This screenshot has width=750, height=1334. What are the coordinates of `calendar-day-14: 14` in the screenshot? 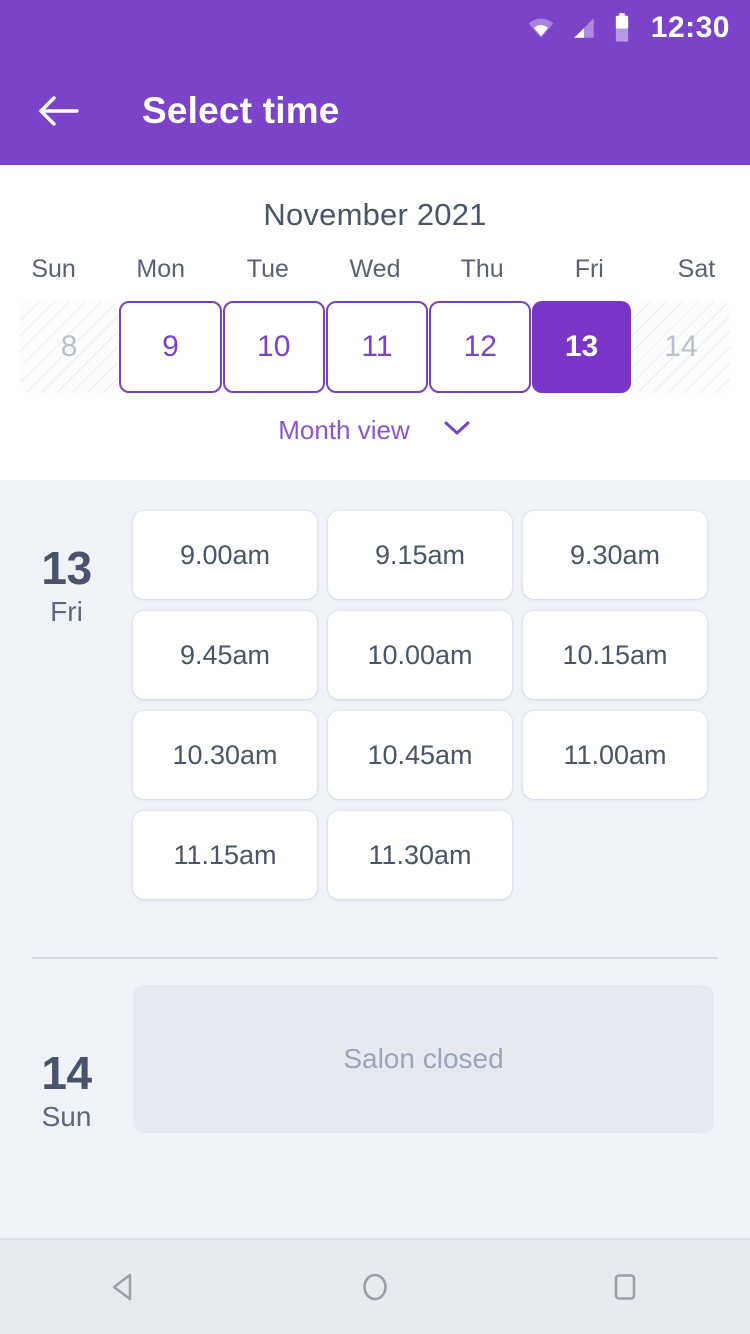 It's located at (680, 347).